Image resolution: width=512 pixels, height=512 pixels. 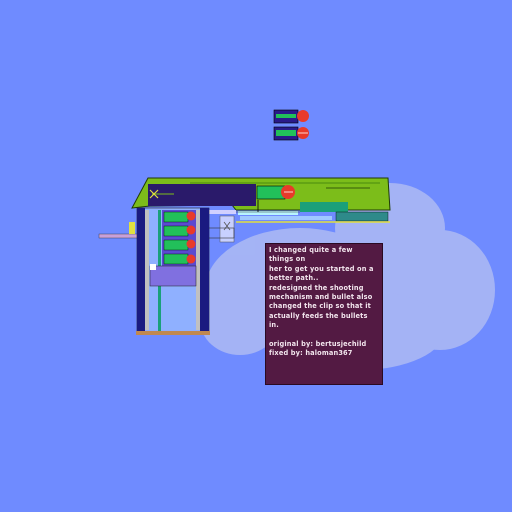 What do you see at coordinates (316, 287) in the screenshot?
I see `note-line: redesigned the shooting` at bounding box center [316, 287].